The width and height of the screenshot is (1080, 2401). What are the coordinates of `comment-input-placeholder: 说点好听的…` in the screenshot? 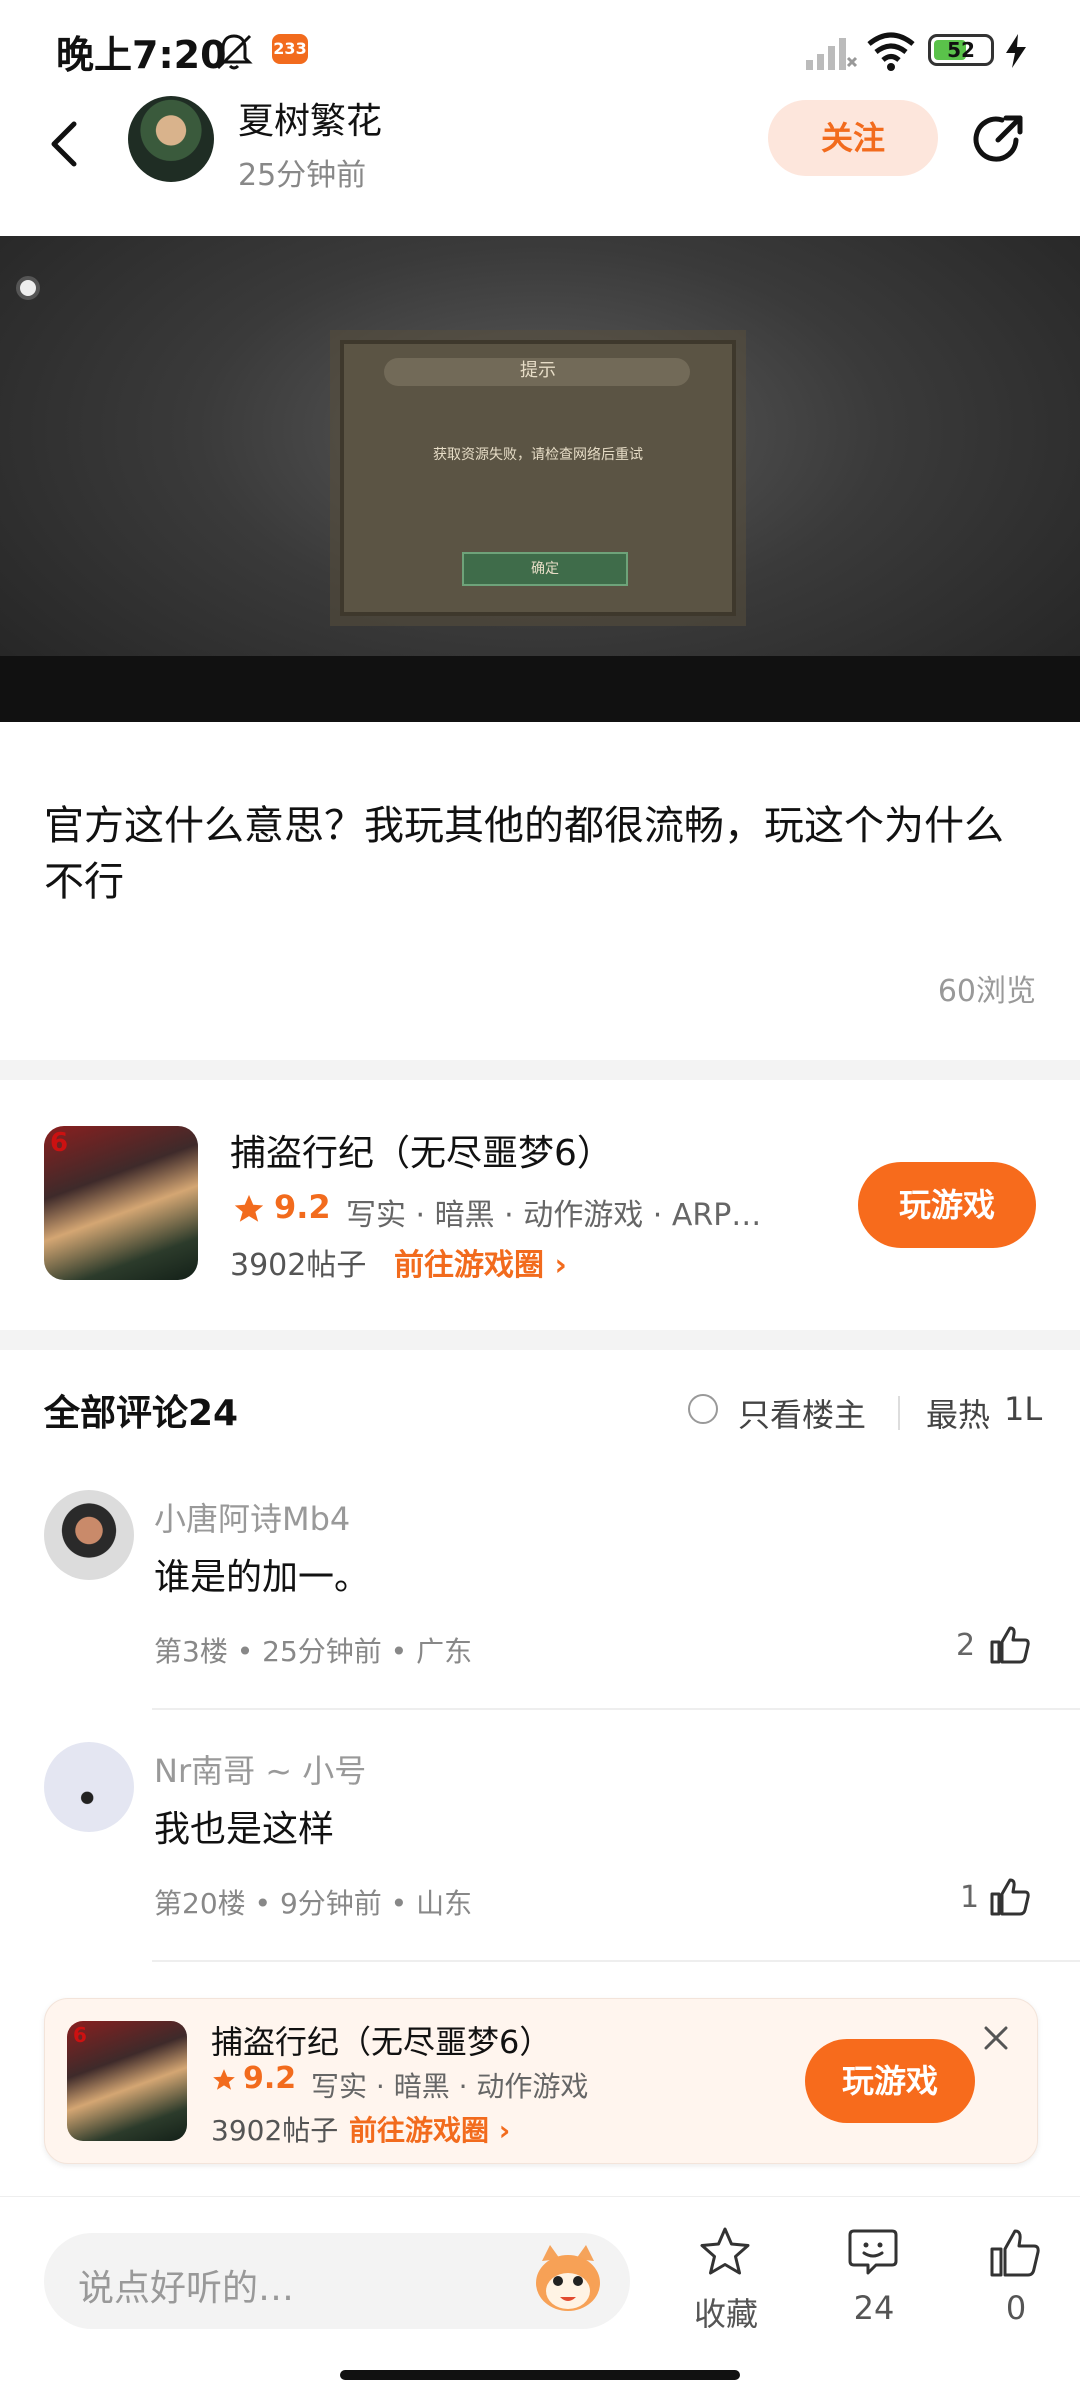 It's located at (186, 2288).